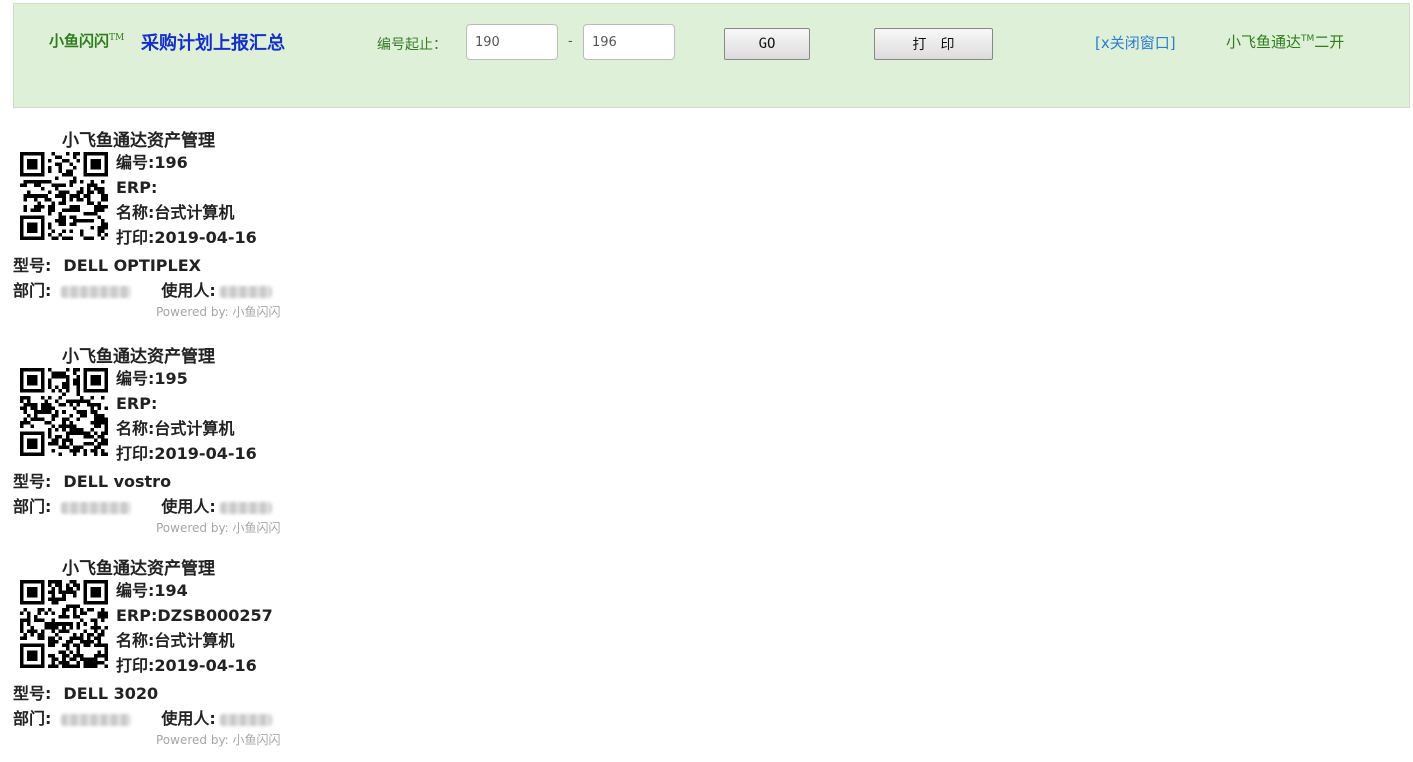  What do you see at coordinates (213, 43) in the screenshot?
I see `page-title: 采购计划上报汇总` at bounding box center [213, 43].